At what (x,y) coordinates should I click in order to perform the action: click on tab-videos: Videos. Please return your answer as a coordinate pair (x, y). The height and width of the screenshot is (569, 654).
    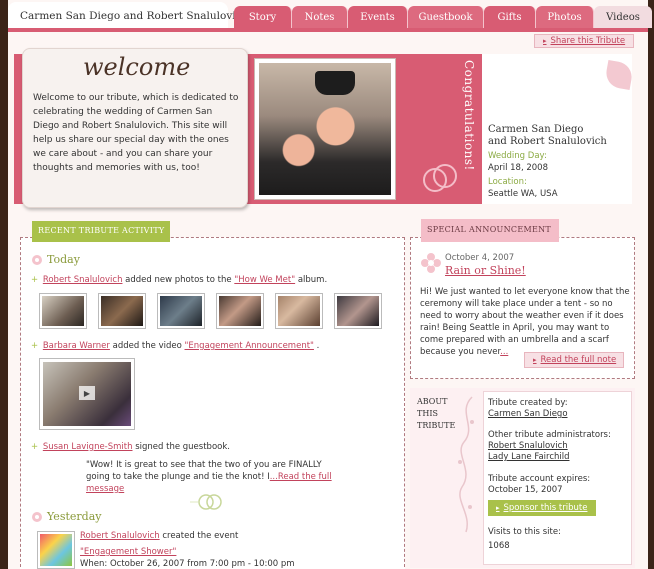
    Looking at the image, I should click on (623, 17).